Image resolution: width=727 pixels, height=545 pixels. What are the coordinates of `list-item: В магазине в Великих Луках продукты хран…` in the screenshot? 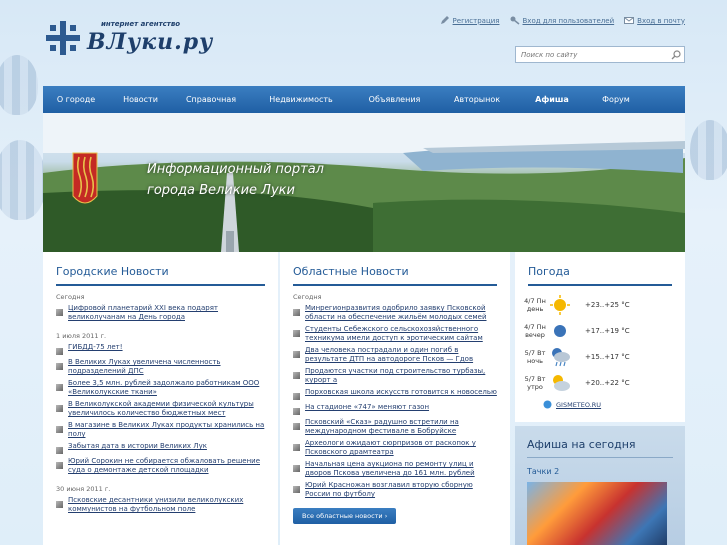 It's located at (161, 430).